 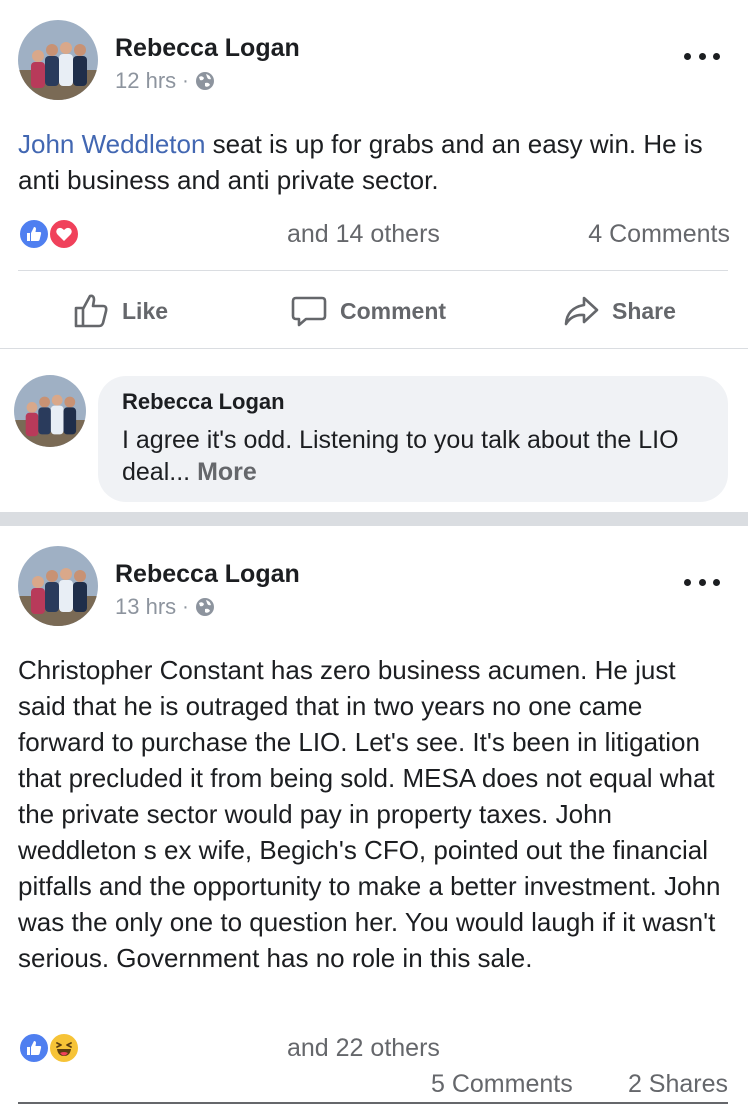 I want to click on mention-link: John Weddleton, so click(x=111, y=144).